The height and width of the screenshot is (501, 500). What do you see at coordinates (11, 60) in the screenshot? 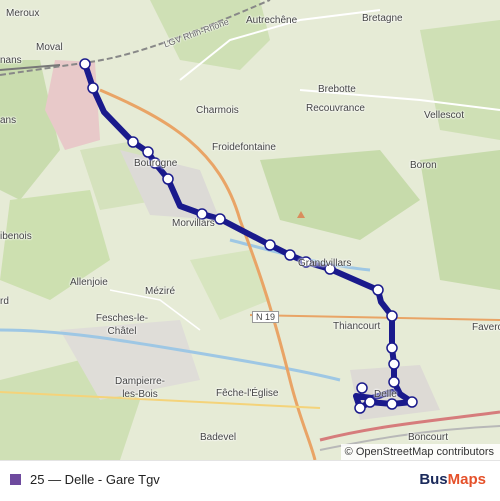
I see `place-label: nans` at bounding box center [11, 60].